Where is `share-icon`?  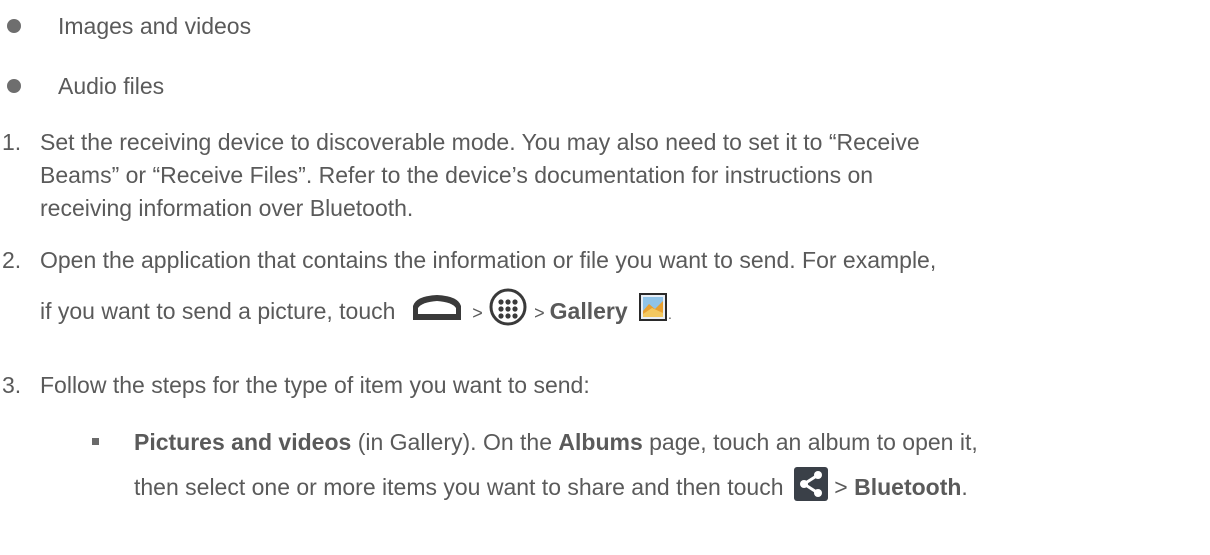 share-icon is located at coordinates (810, 489).